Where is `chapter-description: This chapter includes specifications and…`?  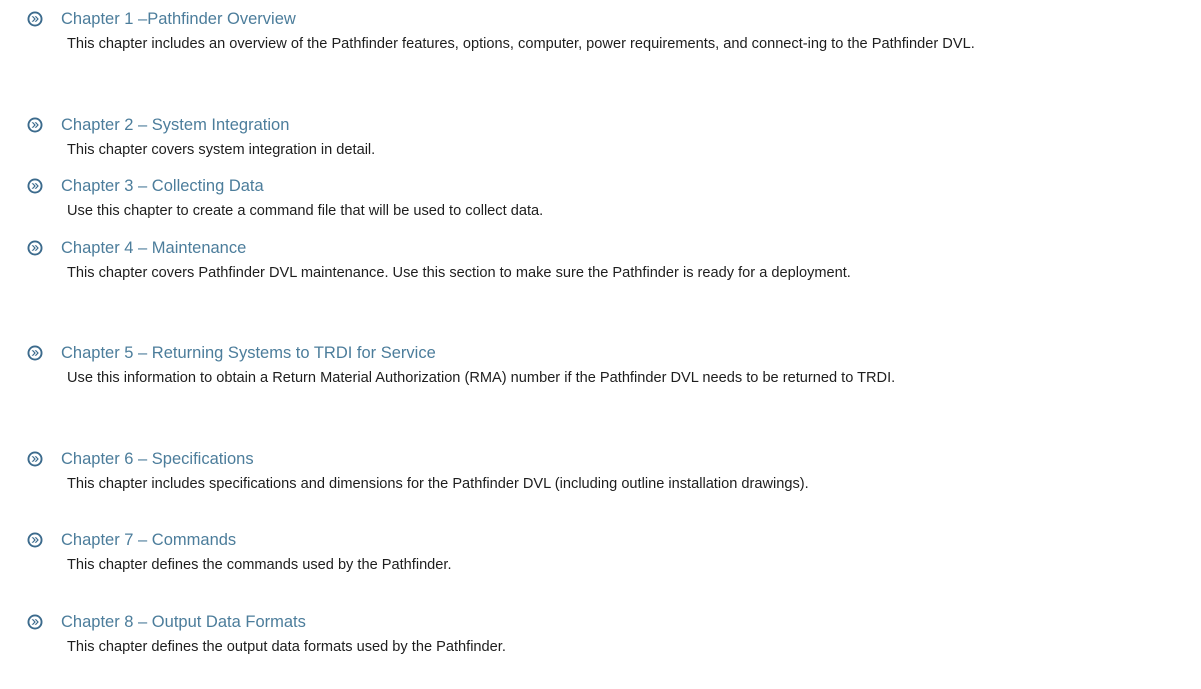 chapter-description: This chapter includes specifications and… is located at coordinates (438, 484).